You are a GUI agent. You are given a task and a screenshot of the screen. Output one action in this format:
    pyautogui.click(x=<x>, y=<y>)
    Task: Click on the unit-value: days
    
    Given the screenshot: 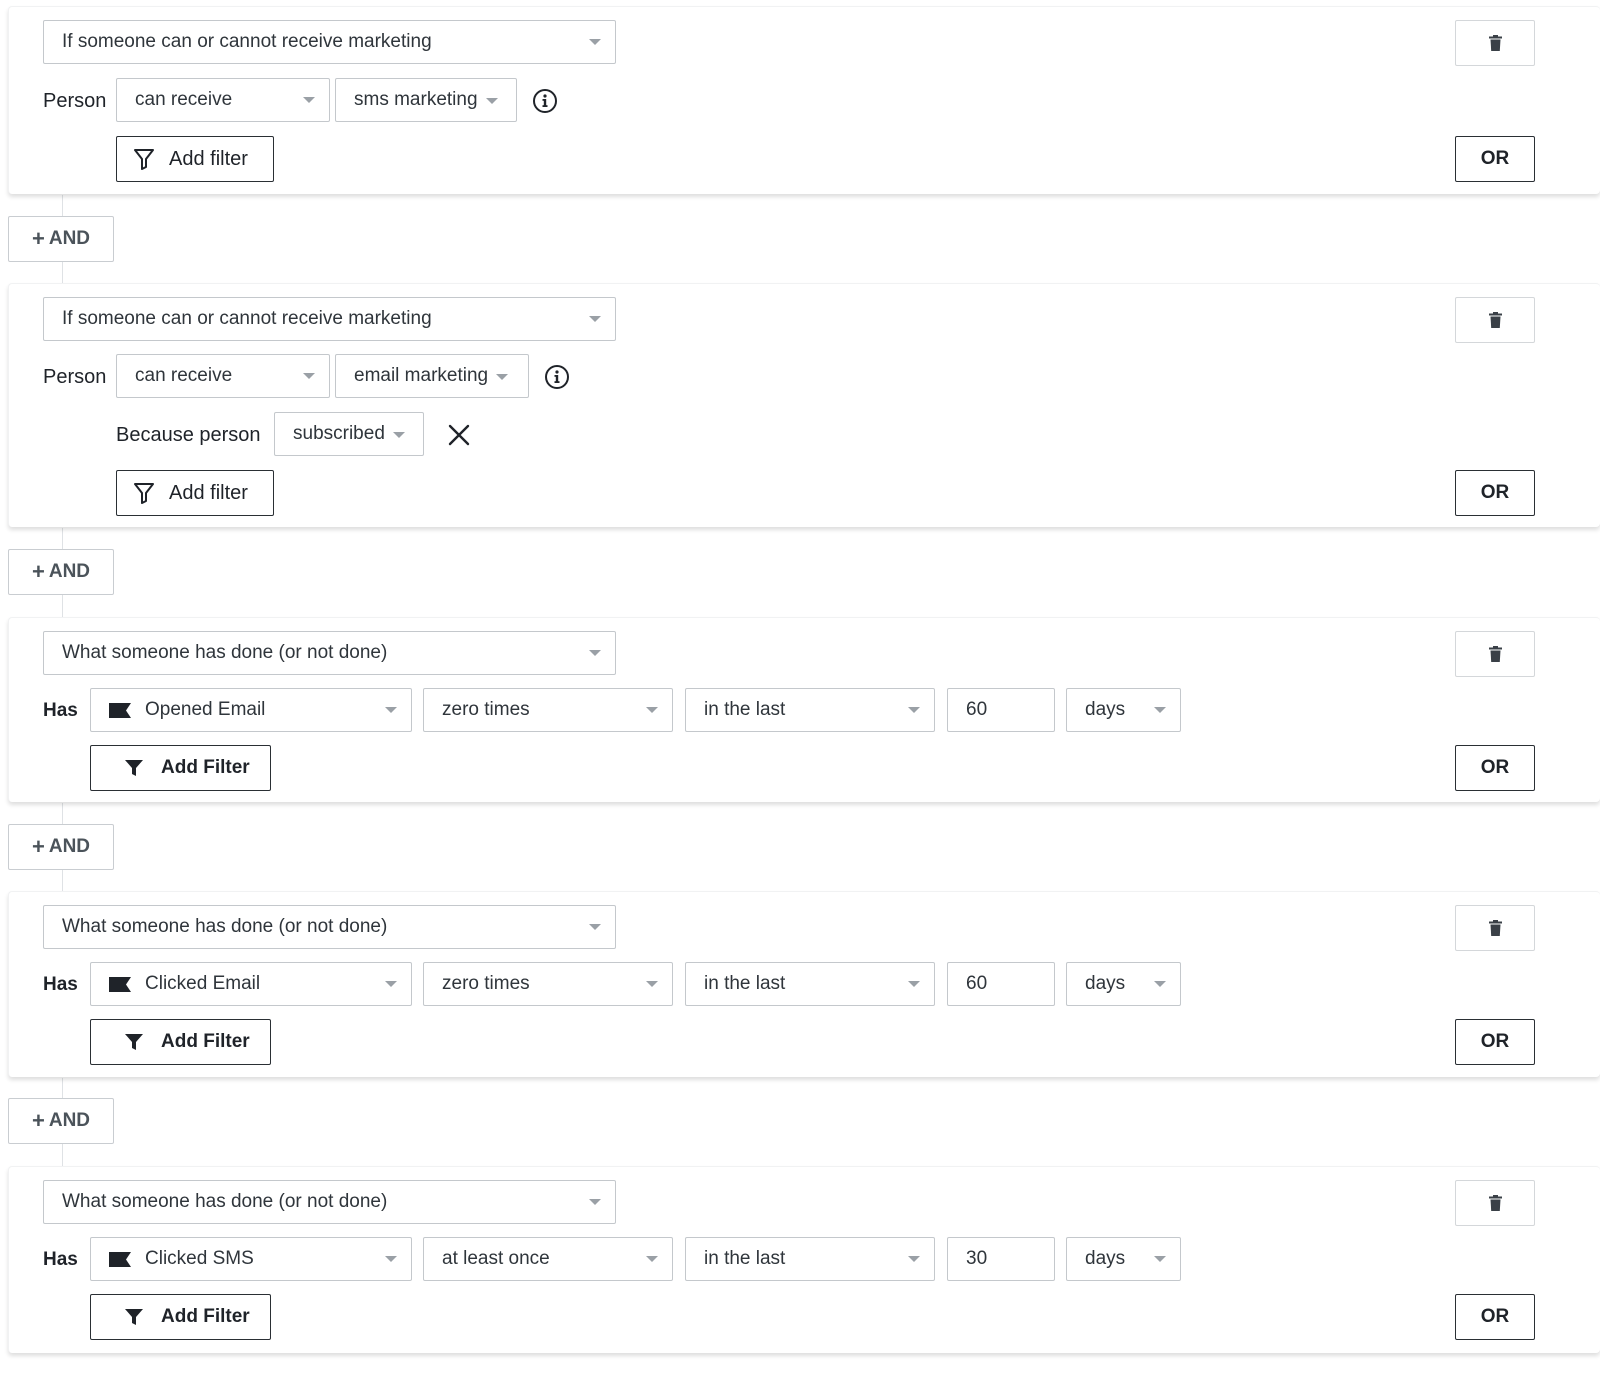 What is the action you would take?
    pyautogui.click(x=1105, y=983)
    